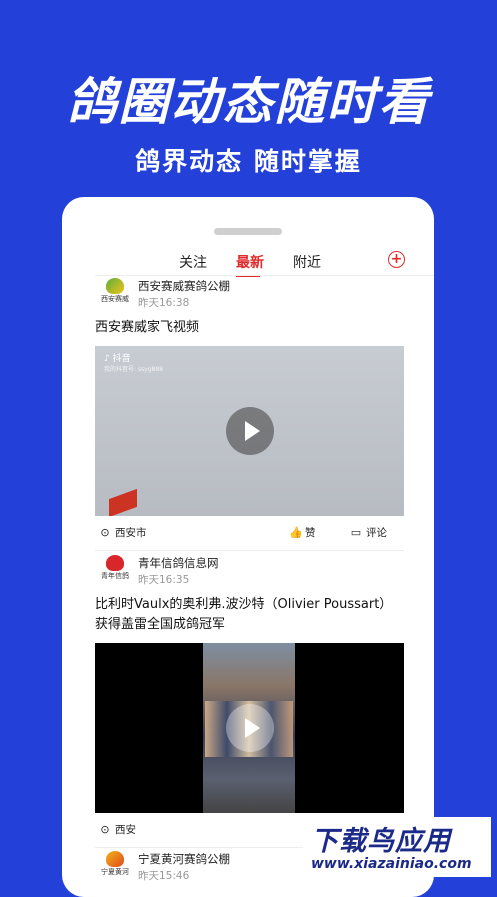  Describe the element at coordinates (396, 259) in the screenshot. I see `plus-circle-icon: +` at that location.